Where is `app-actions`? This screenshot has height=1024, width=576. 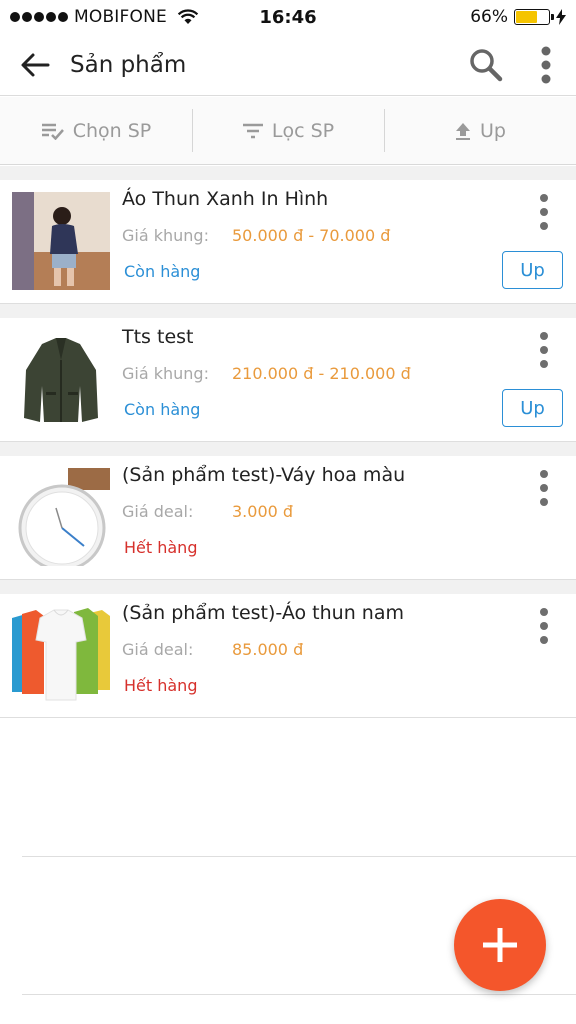
app-actions is located at coordinates (516, 65).